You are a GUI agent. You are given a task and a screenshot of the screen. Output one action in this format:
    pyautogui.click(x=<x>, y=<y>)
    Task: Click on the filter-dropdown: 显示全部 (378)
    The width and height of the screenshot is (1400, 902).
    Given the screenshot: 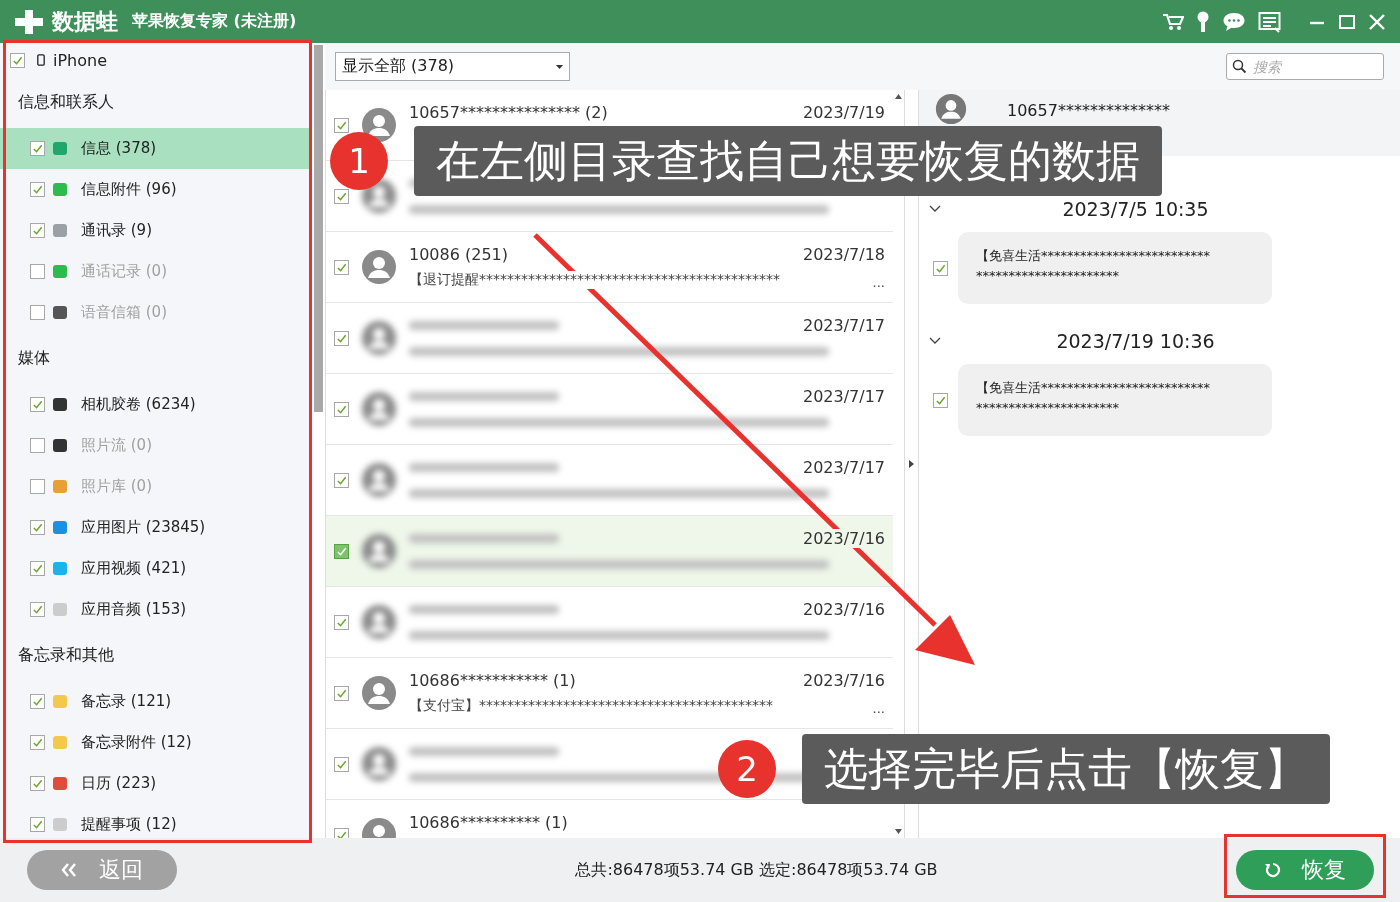 What is the action you would take?
    pyautogui.click(x=452, y=66)
    